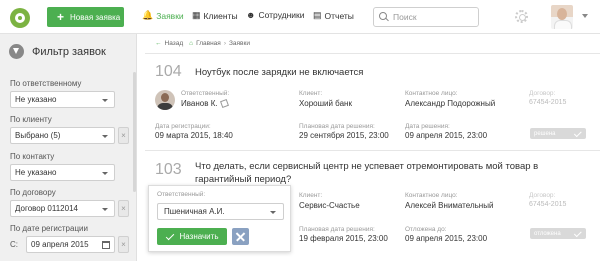 Image resolution: width=600 pixels, height=261 pixels. What do you see at coordinates (60, 244) in the screenshot?
I see `date-from-value: 09 апреля 2015` at bounding box center [60, 244].